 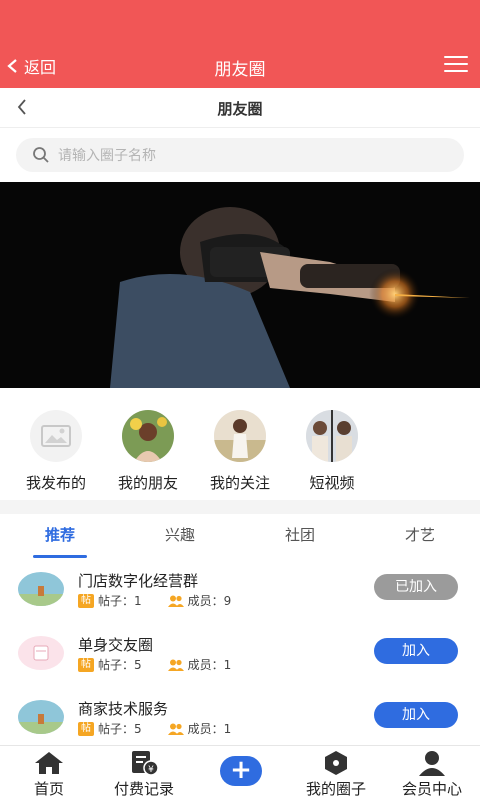 I want to click on quick-my-friends: 我的朋友, so click(x=148, y=451).